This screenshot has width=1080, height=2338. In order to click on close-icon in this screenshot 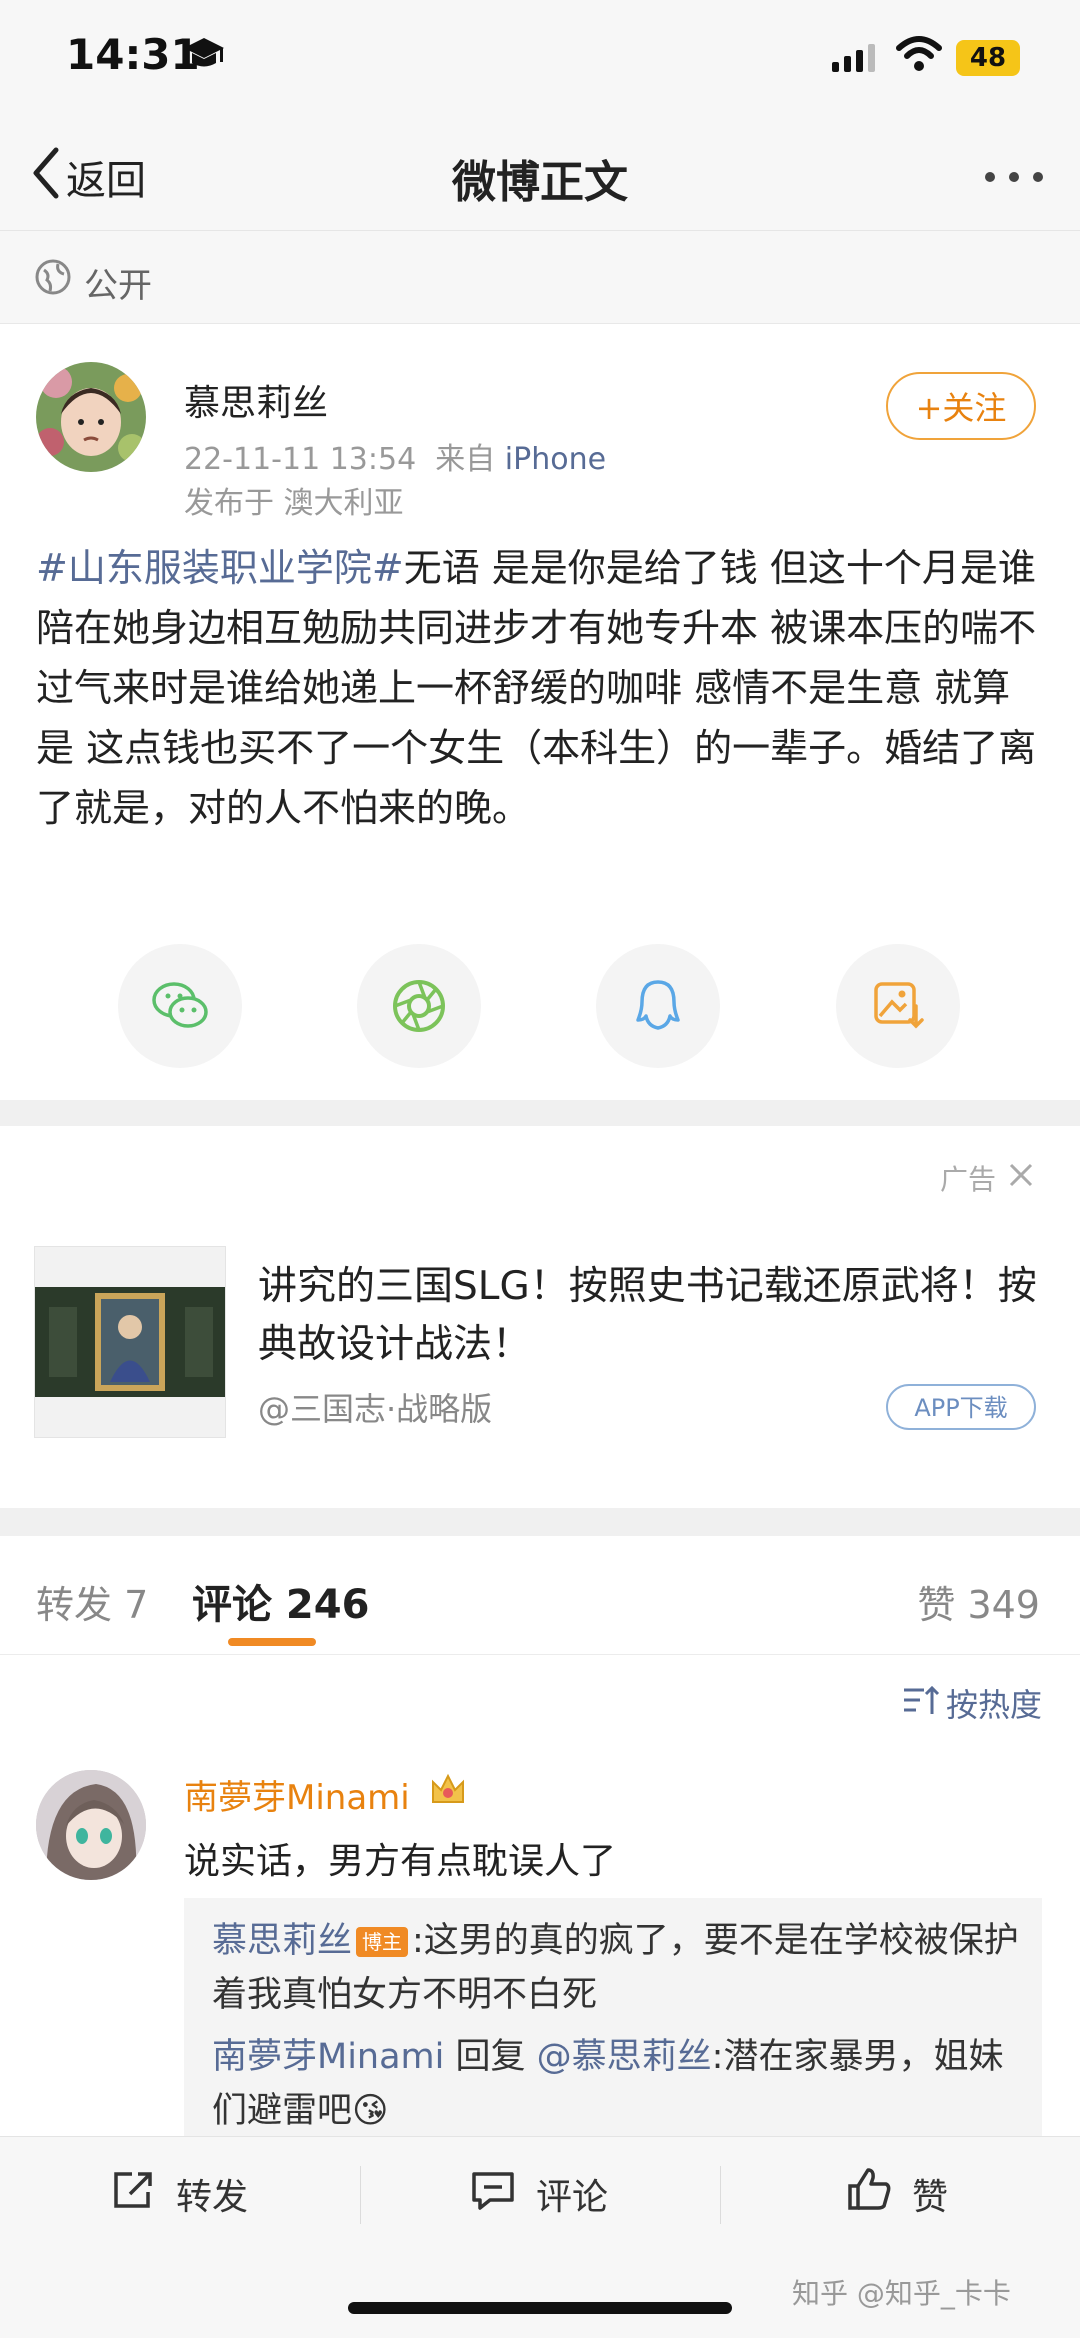, I will do `click(1021, 1177)`.